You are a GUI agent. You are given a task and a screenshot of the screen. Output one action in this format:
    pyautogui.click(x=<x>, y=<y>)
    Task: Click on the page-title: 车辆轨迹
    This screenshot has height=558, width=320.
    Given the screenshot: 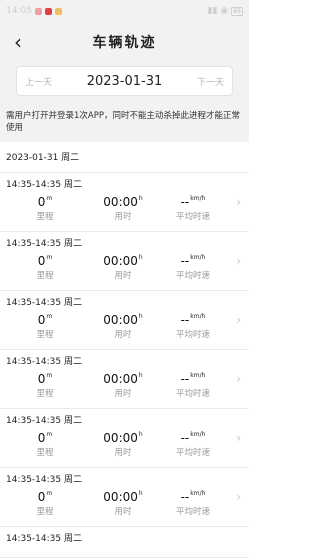 What is the action you would take?
    pyautogui.click(x=124, y=43)
    